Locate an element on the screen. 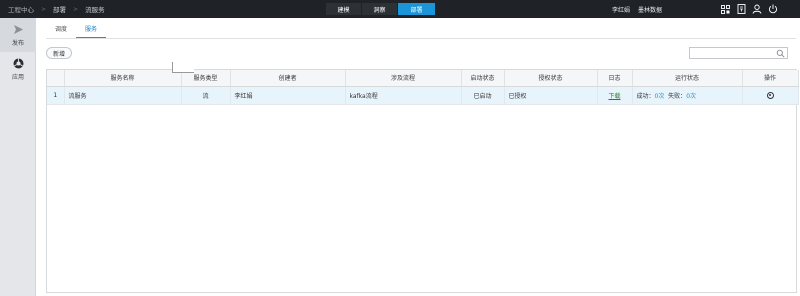 The height and width of the screenshot is (296, 800). app-icon is located at coordinates (18, 64).